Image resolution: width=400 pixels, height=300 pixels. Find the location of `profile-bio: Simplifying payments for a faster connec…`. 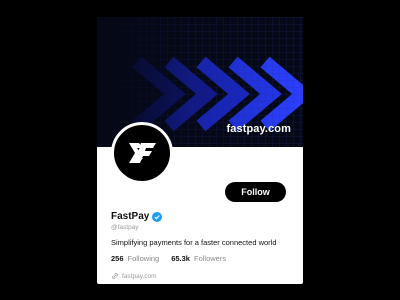

profile-bio: Simplifying payments for a faster connec… is located at coordinates (194, 242).